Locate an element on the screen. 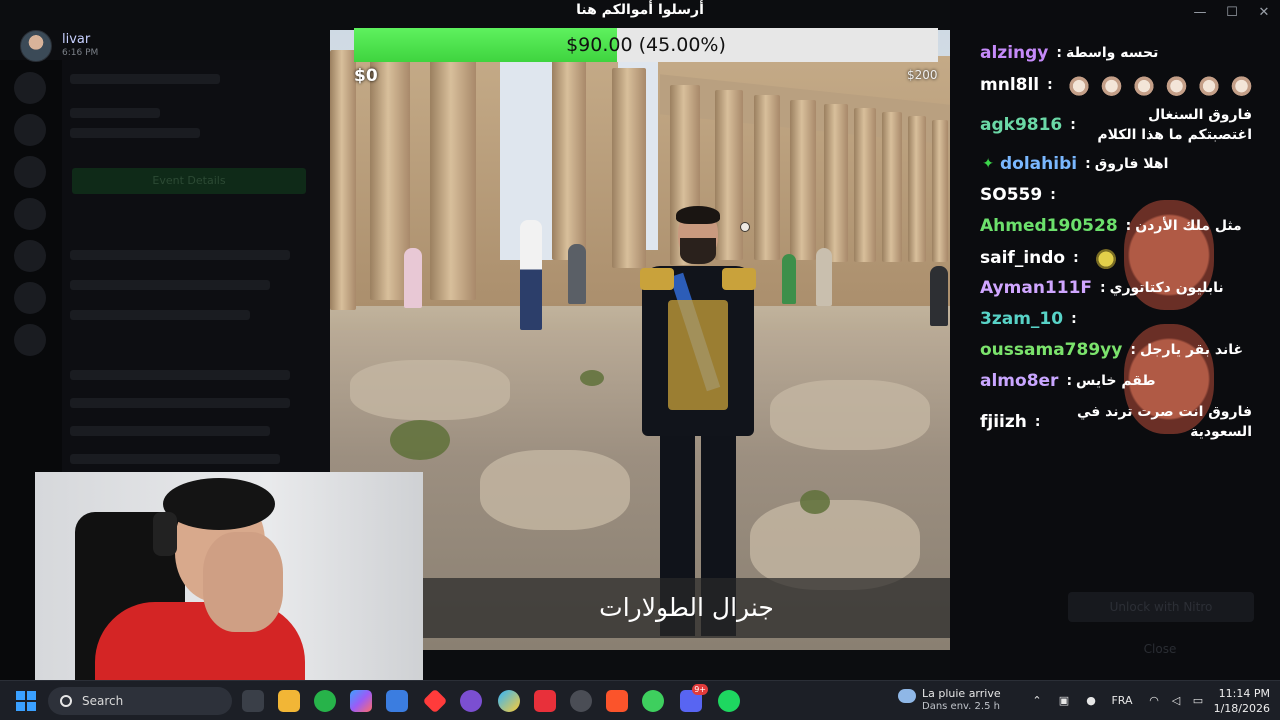 Image resolution: width=1280 pixels, height=720 pixels. window-controls: — ☐ ✕ is located at coordinates (1232, 13).